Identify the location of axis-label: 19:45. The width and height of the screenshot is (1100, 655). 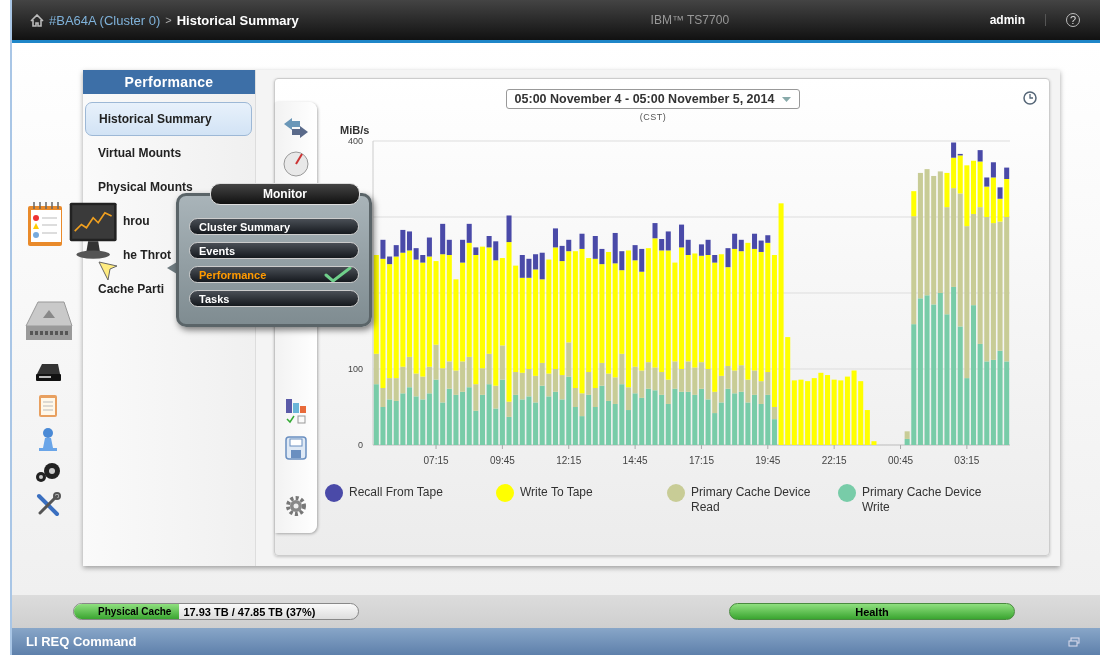
(768, 460).